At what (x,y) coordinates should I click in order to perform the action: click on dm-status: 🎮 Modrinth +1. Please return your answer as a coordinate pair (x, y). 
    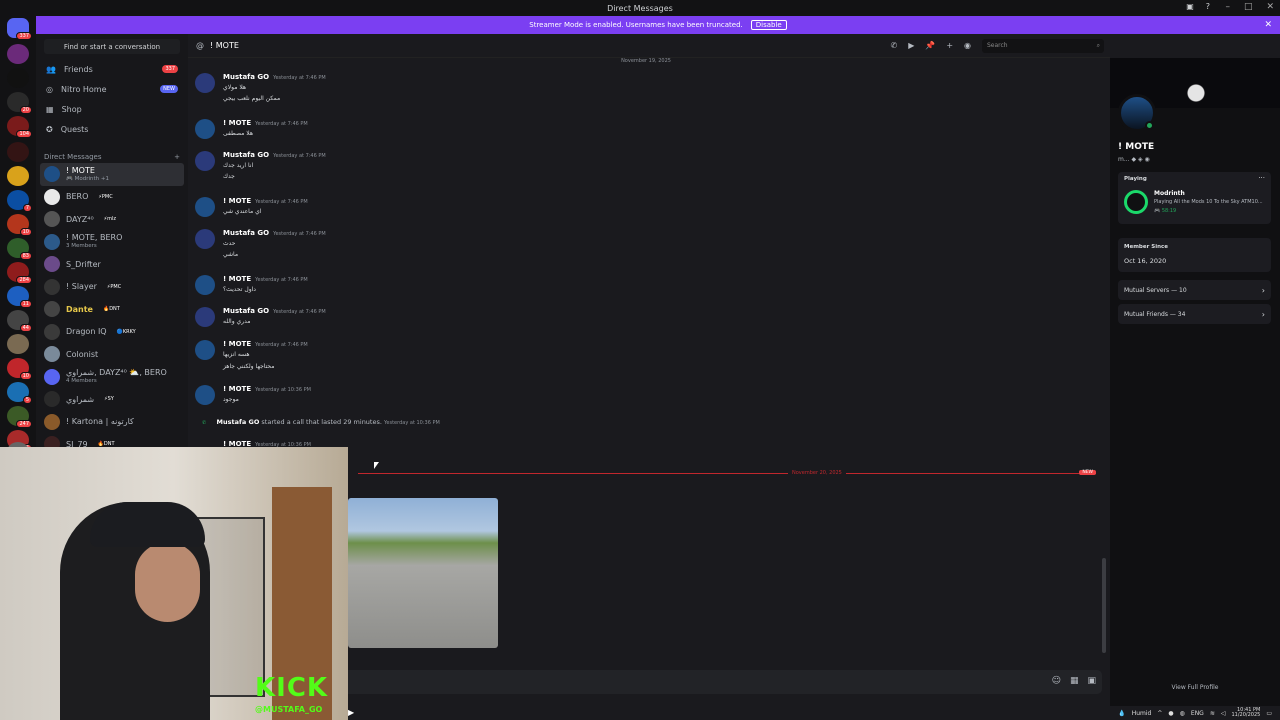
    Looking at the image, I should click on (87, 178).